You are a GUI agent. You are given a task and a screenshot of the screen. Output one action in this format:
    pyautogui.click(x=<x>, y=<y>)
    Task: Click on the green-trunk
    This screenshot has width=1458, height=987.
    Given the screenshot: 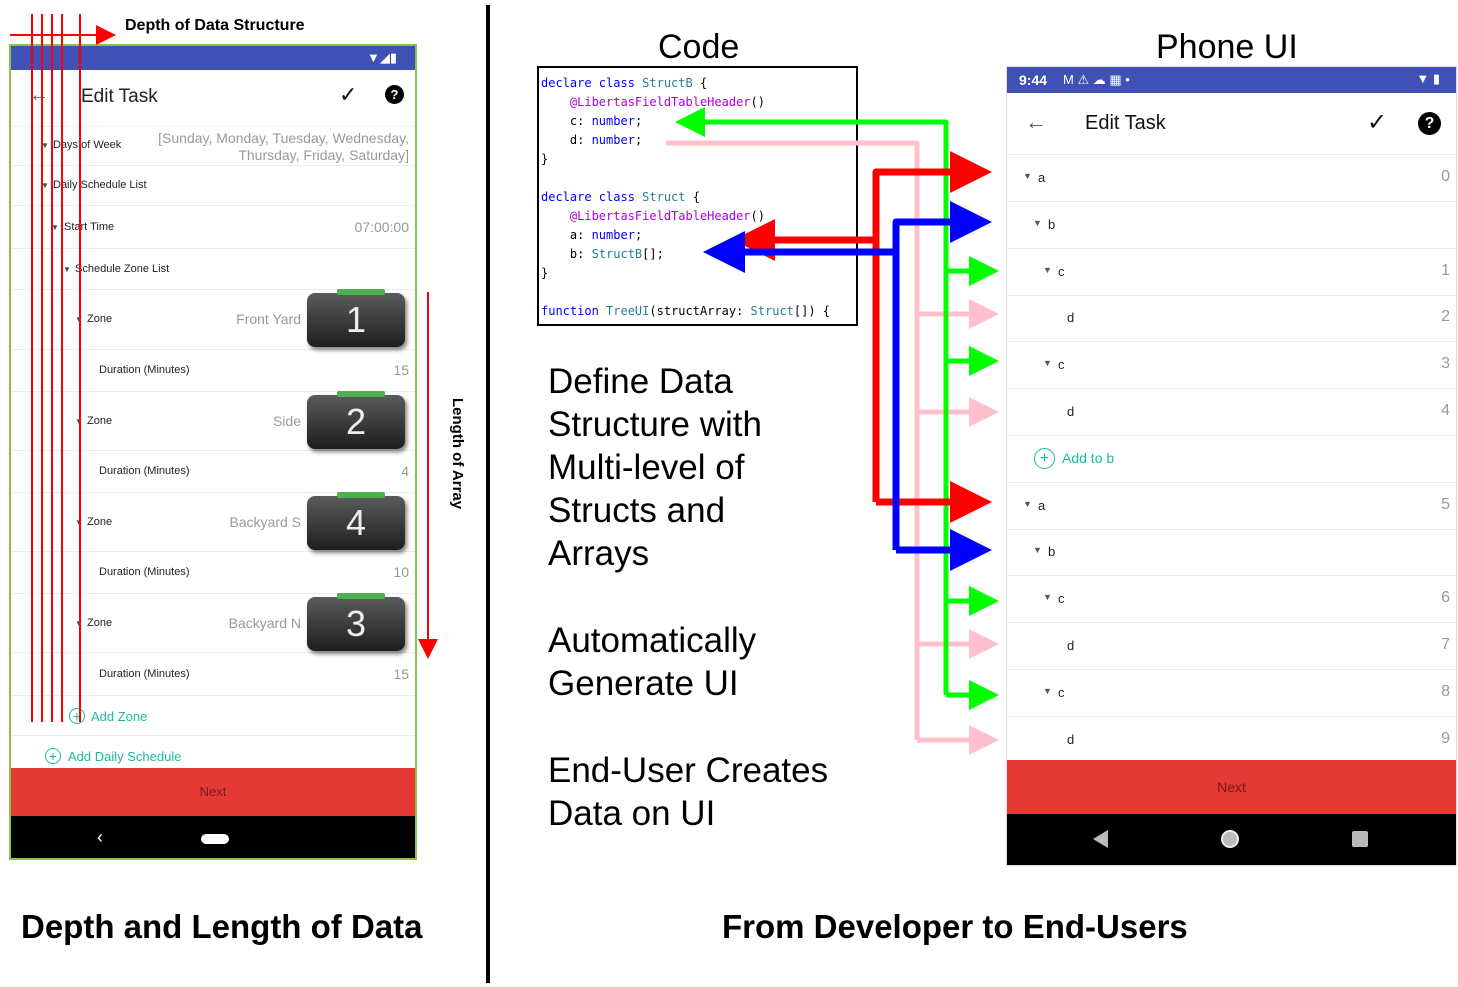 What is the action you would take?
    pyautogui.click(x=812, y=401)
    